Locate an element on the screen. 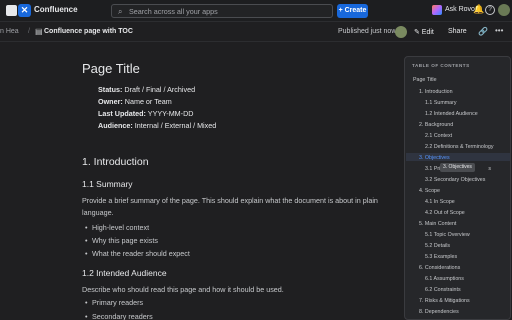 The image size is (512, 320). toc-item-introduction: 1. Introduction is located at coordinates (436, 92).